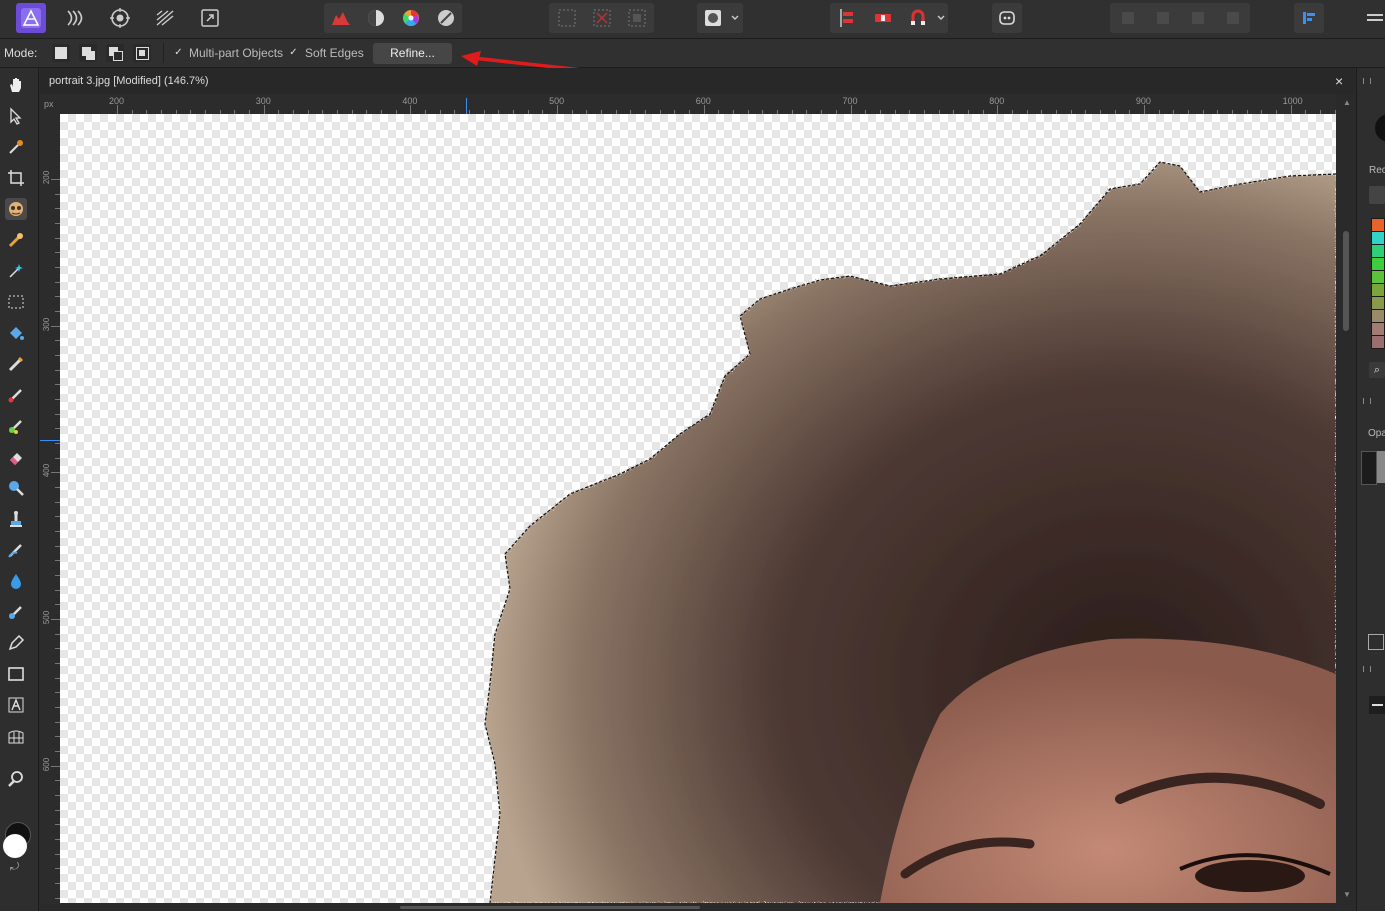 This screenshot has width=1385, height=911. I want to click on color-wheel-icon, so click(411, 18).